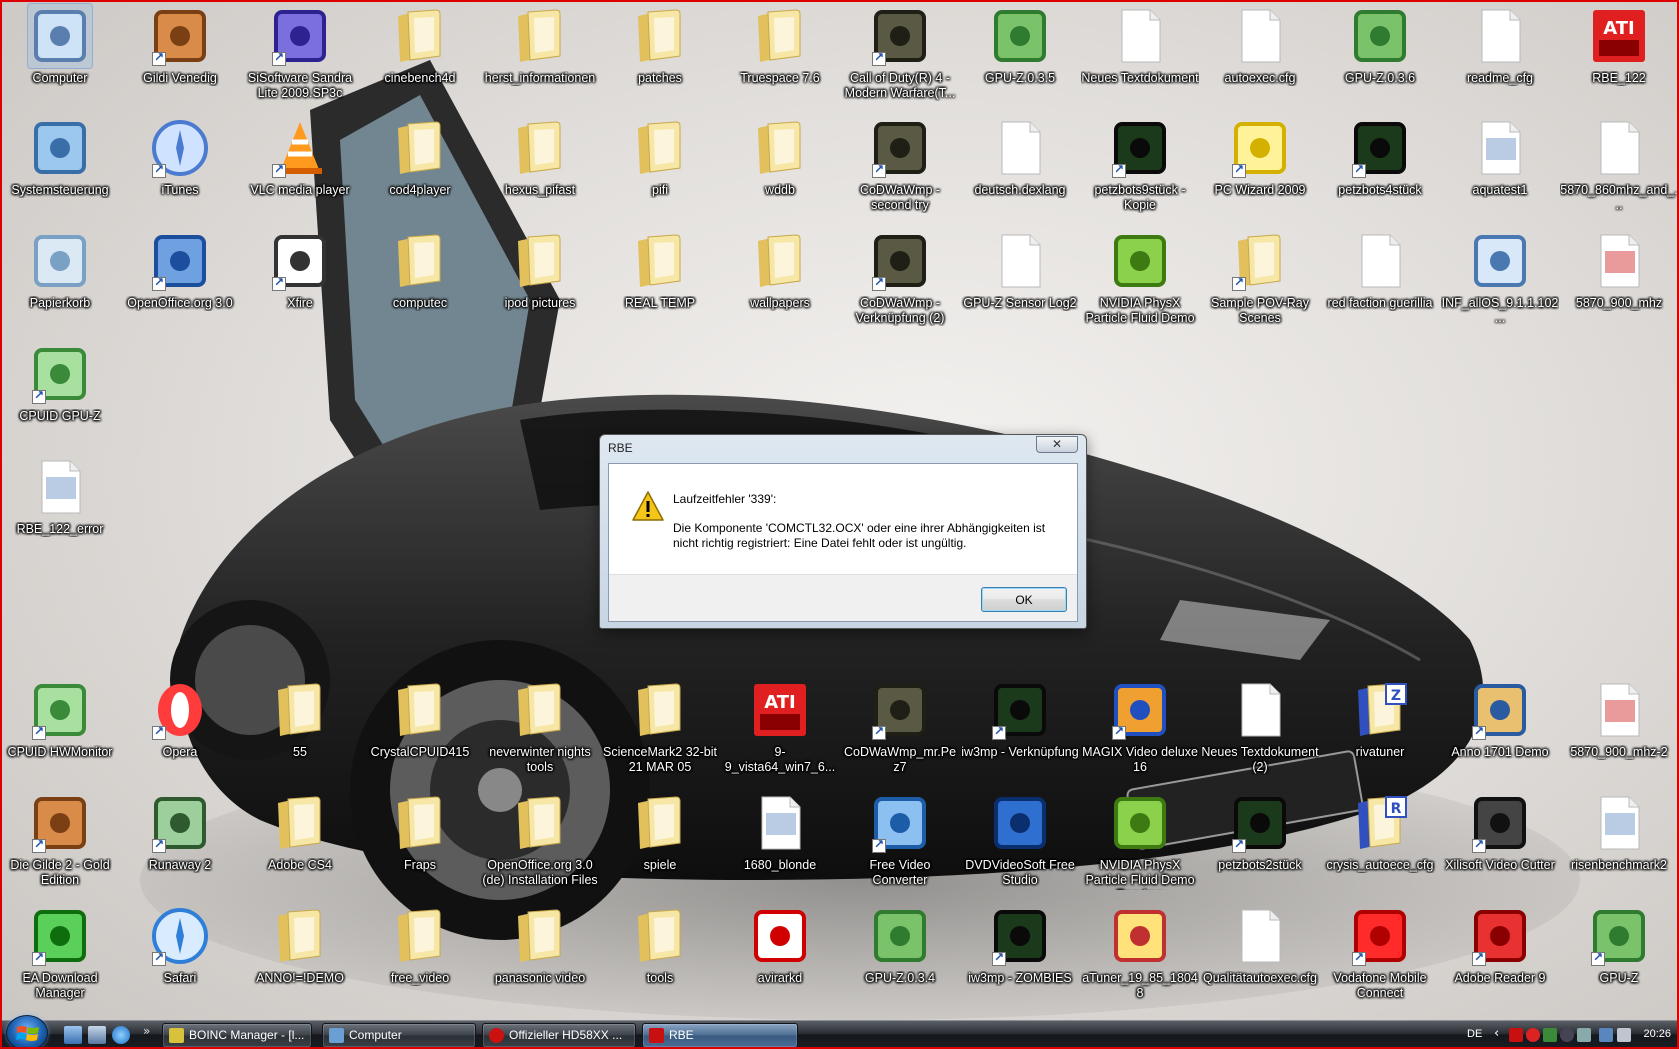  What do you see at coordinates (180, 59) in the screenshot?
I see `desktop-icon: Gildi Venedig` at bounding box center [180, 59].